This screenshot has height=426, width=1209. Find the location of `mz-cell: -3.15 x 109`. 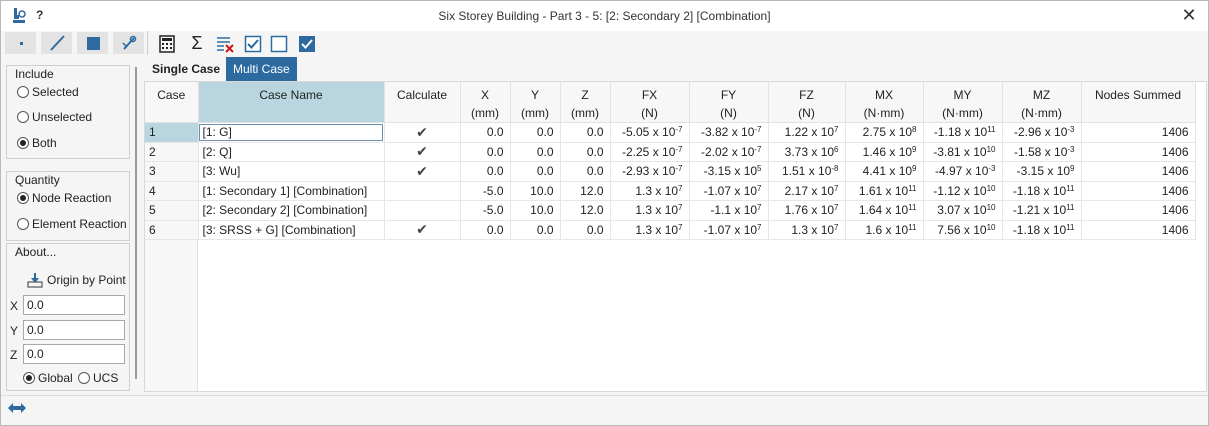

mz-cell: -3.15 x 109 is located at coordinates (1042, 171).